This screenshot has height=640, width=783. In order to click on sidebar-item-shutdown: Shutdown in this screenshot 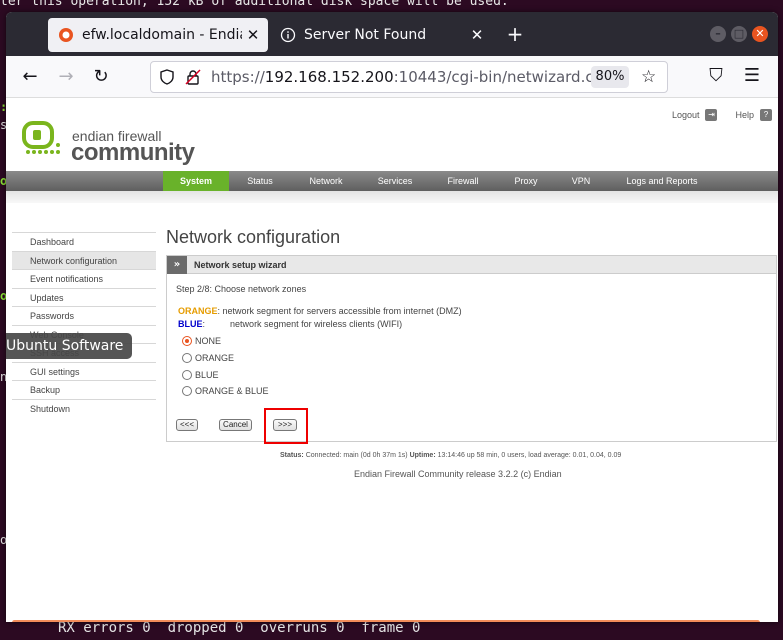, I will do `click(84, 408)`.